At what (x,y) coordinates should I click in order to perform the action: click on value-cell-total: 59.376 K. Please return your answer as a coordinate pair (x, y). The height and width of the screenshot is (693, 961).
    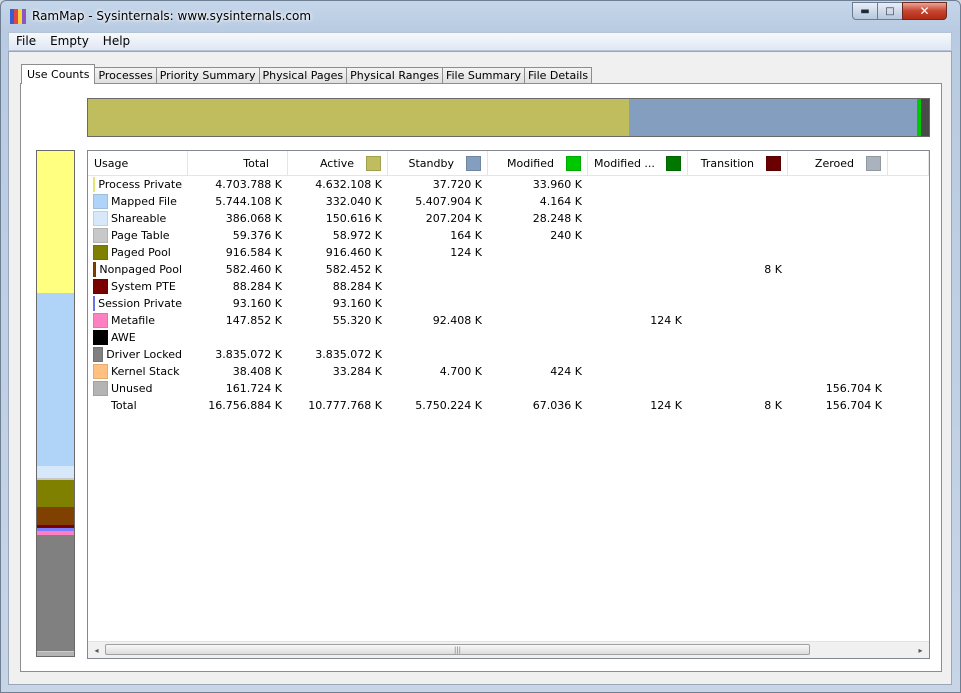
    Looking at the image, I should click on (257, 235).